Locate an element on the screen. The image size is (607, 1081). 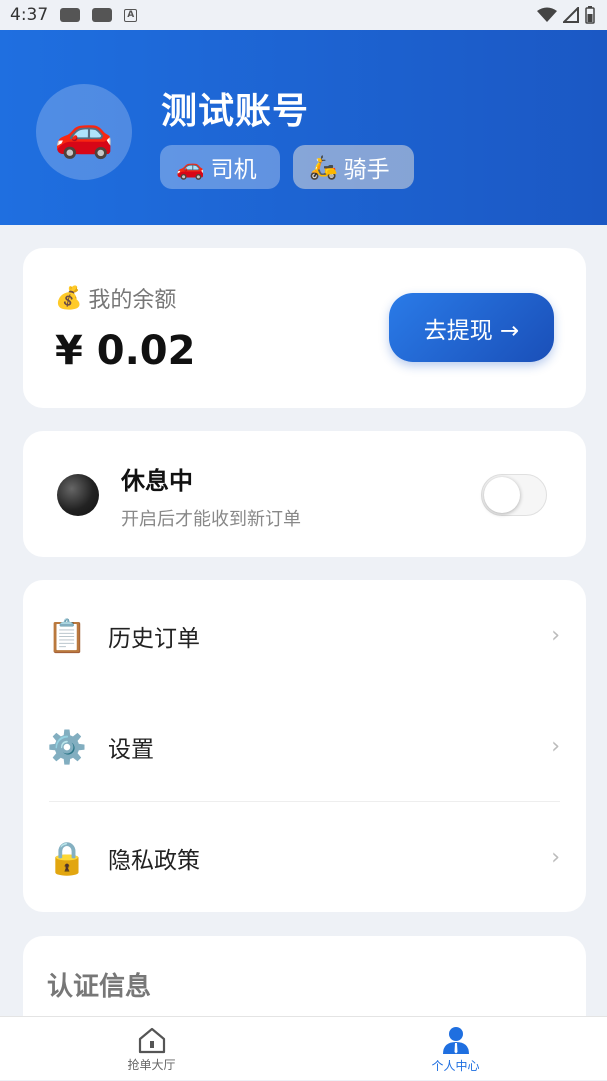
work-status-toggle is located at coordinates (514, 495).